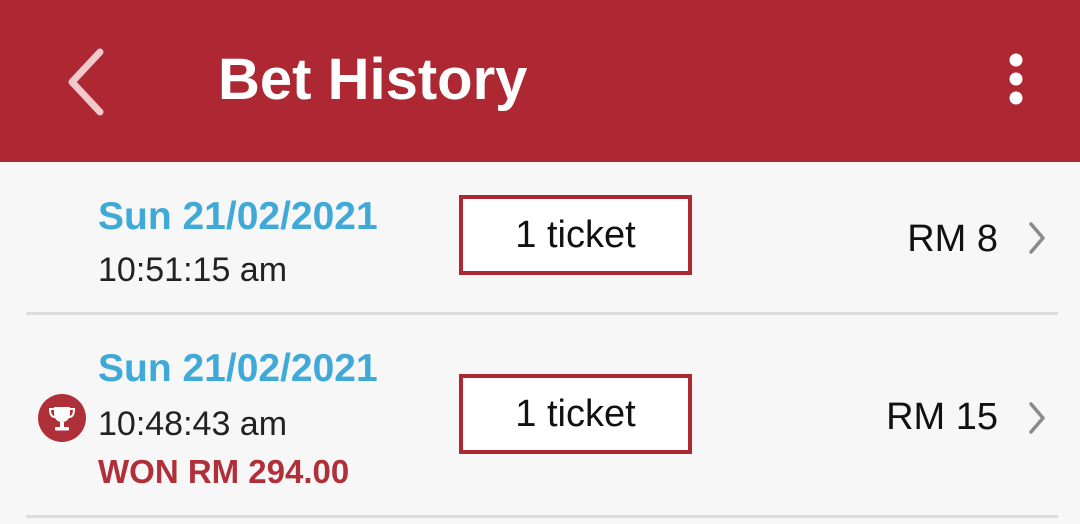  What do you see at coordinates (952, 239) in the screenshot?
I see `bet-amount: RM 8` at bounding box center [952, 239].